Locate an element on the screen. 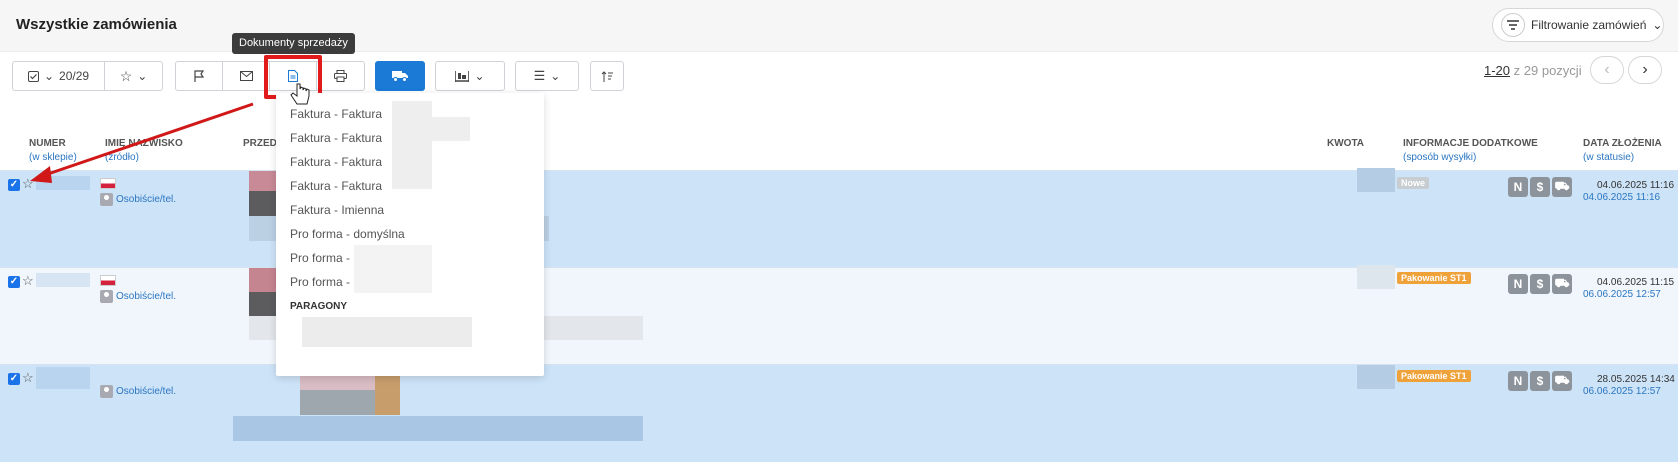  truck-icon is located at coordinates (400, 76).